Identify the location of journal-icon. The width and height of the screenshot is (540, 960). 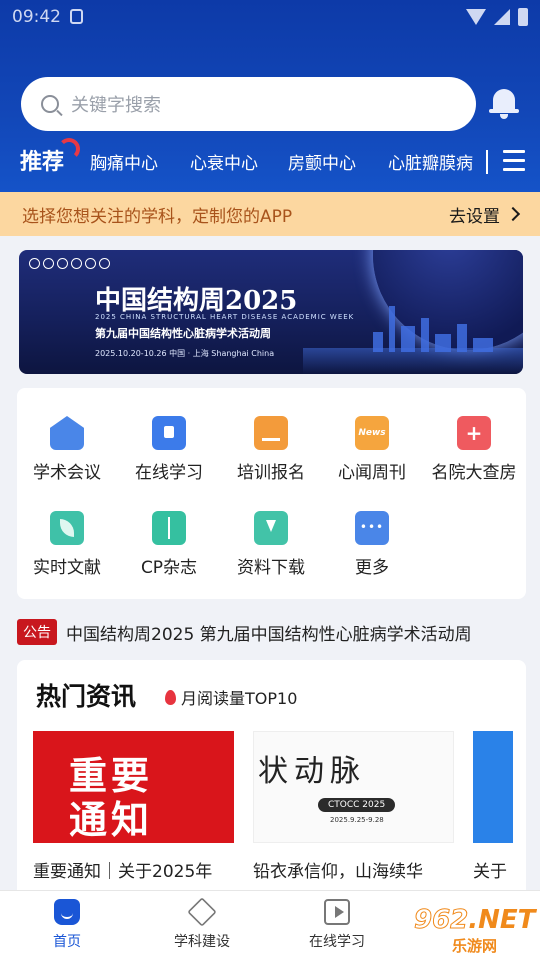
(169, 528).